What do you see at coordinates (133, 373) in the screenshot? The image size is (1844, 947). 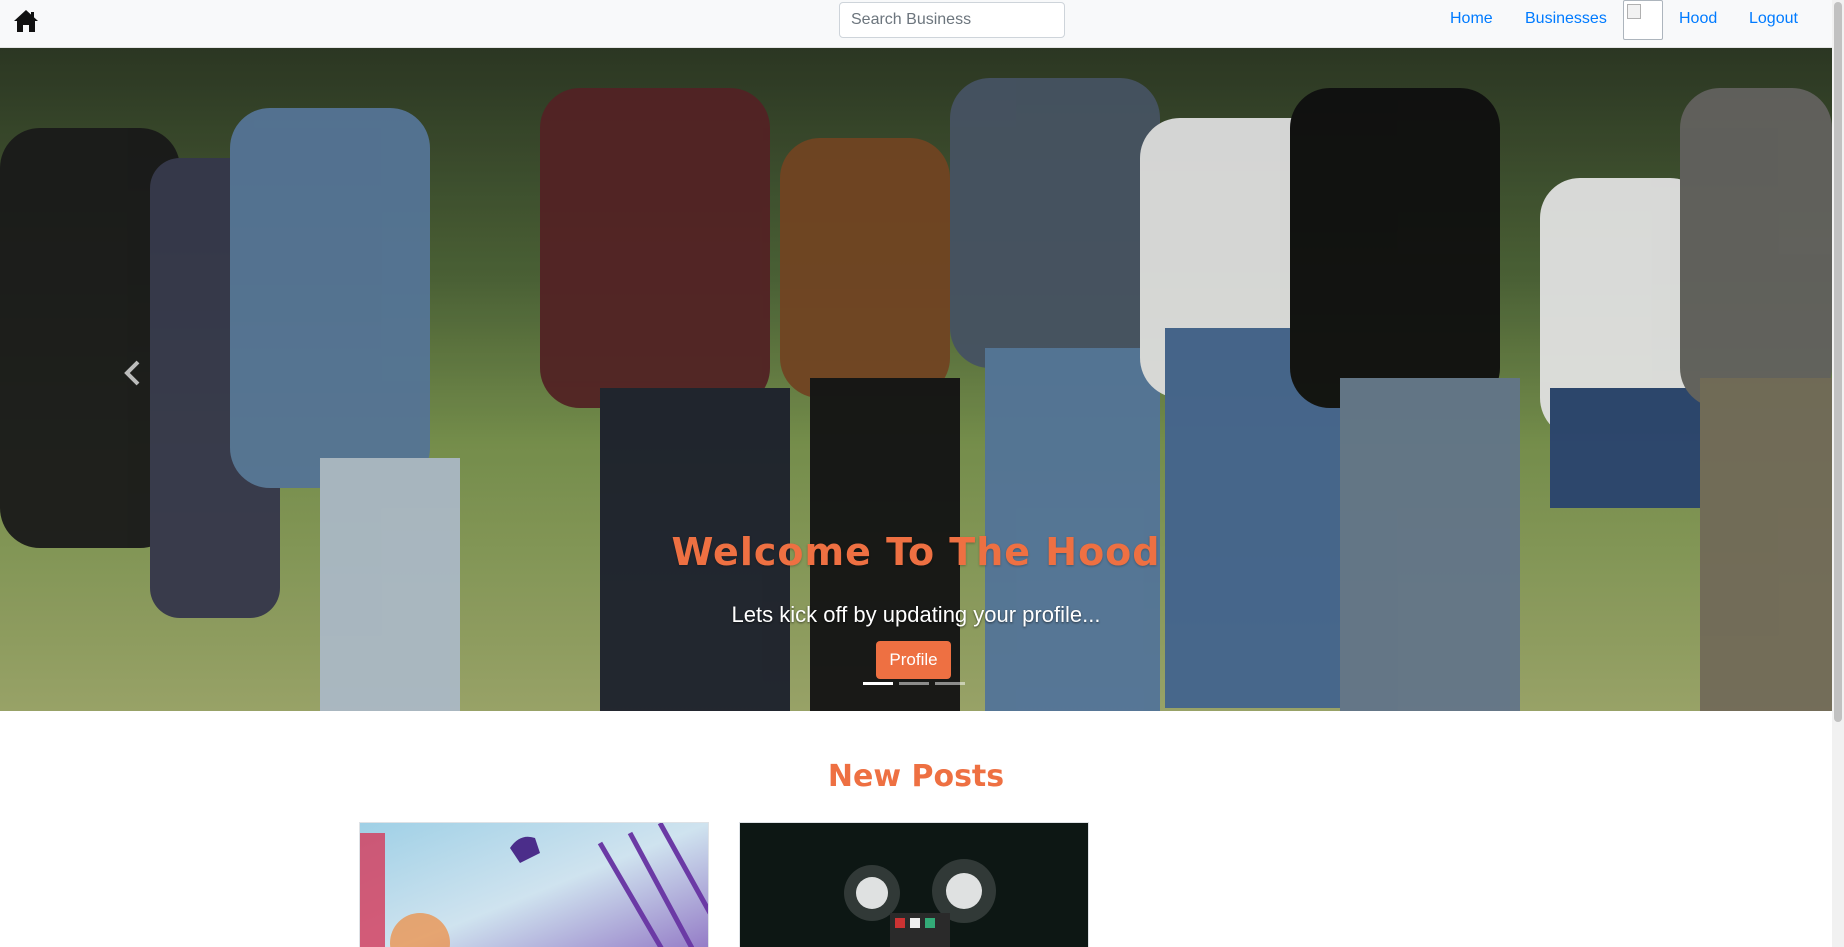 I see `chevron-left-icon` at bounding box center [133, 373].